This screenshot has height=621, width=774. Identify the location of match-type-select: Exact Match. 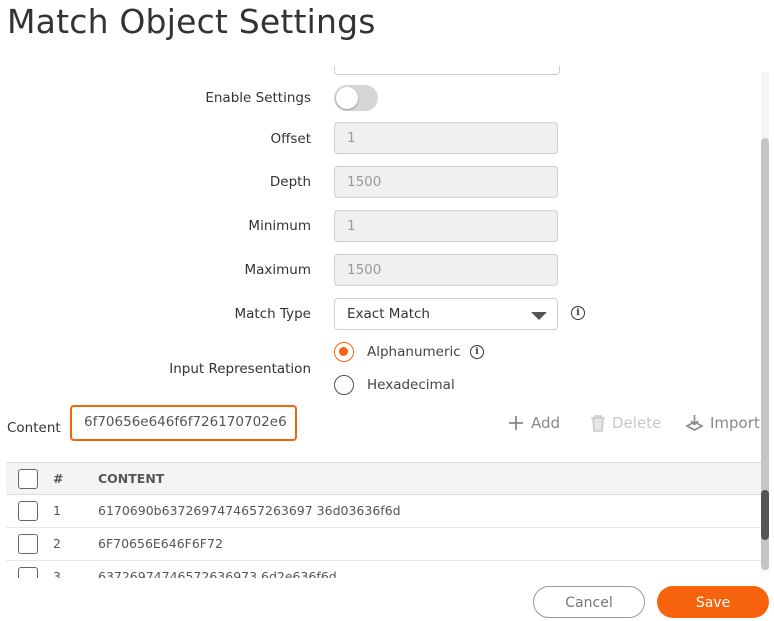
(446, 314).